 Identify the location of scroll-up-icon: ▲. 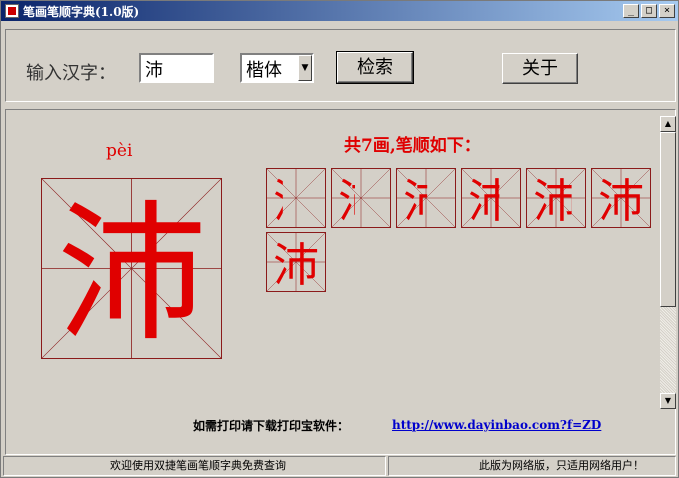
(668, 124).